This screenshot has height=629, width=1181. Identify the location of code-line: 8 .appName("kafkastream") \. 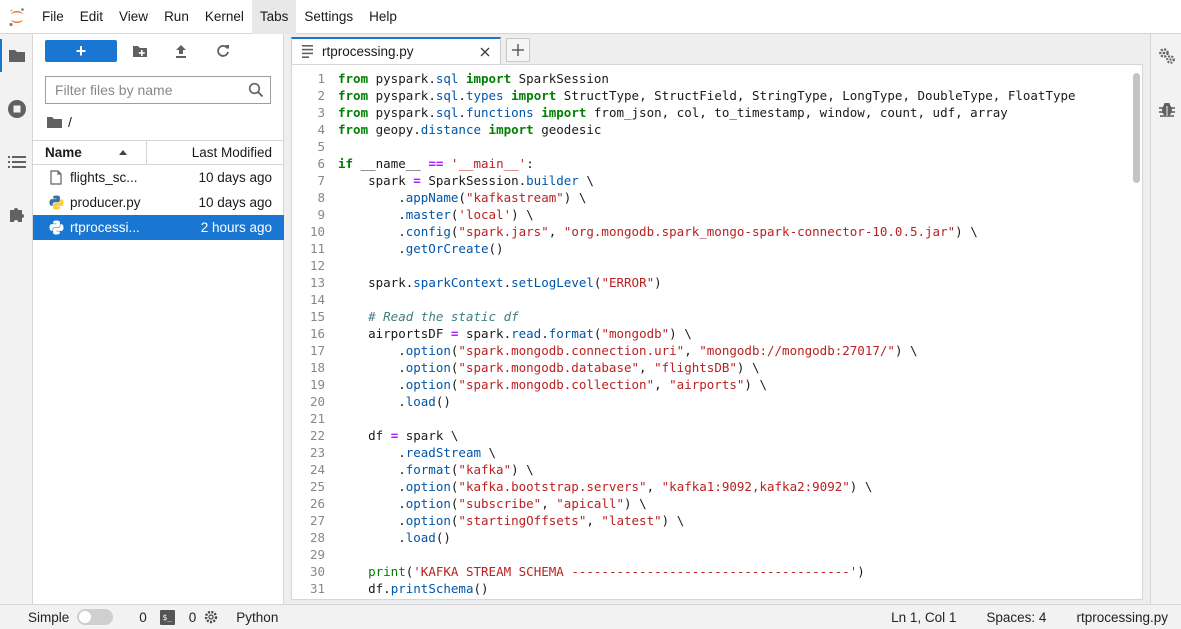
(712, 197).